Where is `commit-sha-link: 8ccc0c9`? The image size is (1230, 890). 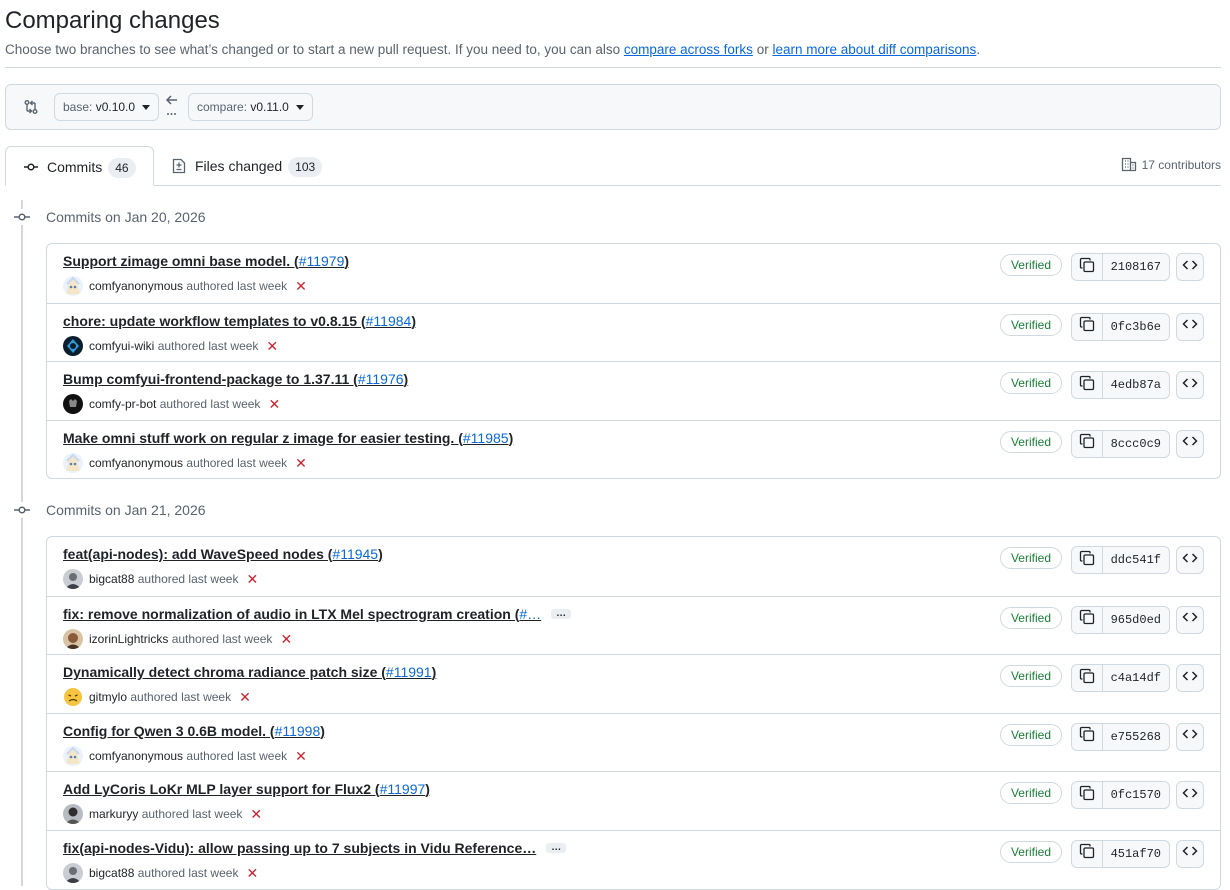 commit-sha-link: 8ccc0c9 is located at coordinates (1136, 444).